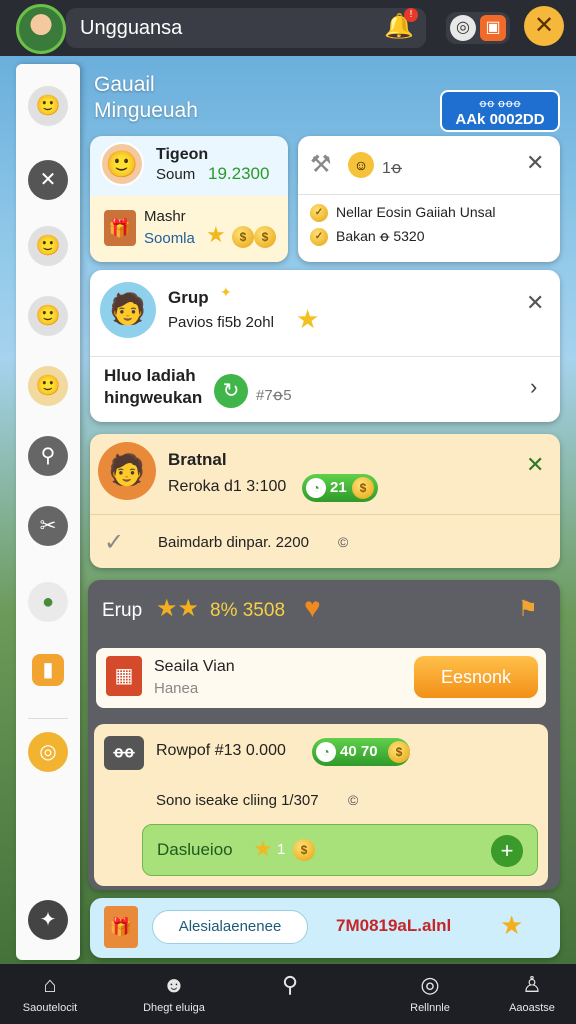  What do you see at coordinates (411, 15) in the screenshot?
I see `notification-badge: !` at bounding box center [411, 15].